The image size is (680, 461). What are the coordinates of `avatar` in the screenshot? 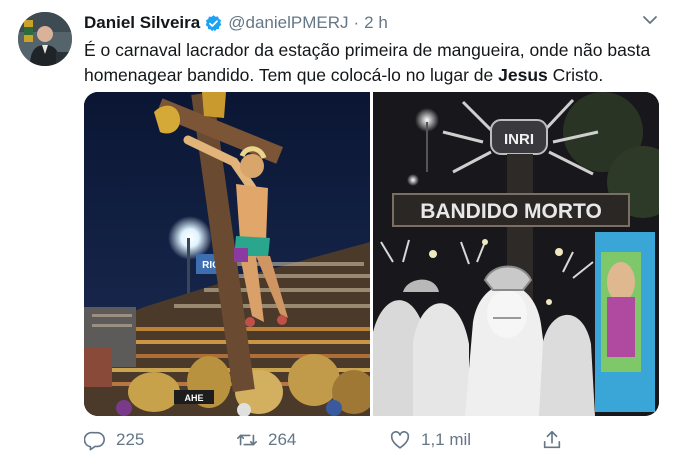 It's located at (45, 39).